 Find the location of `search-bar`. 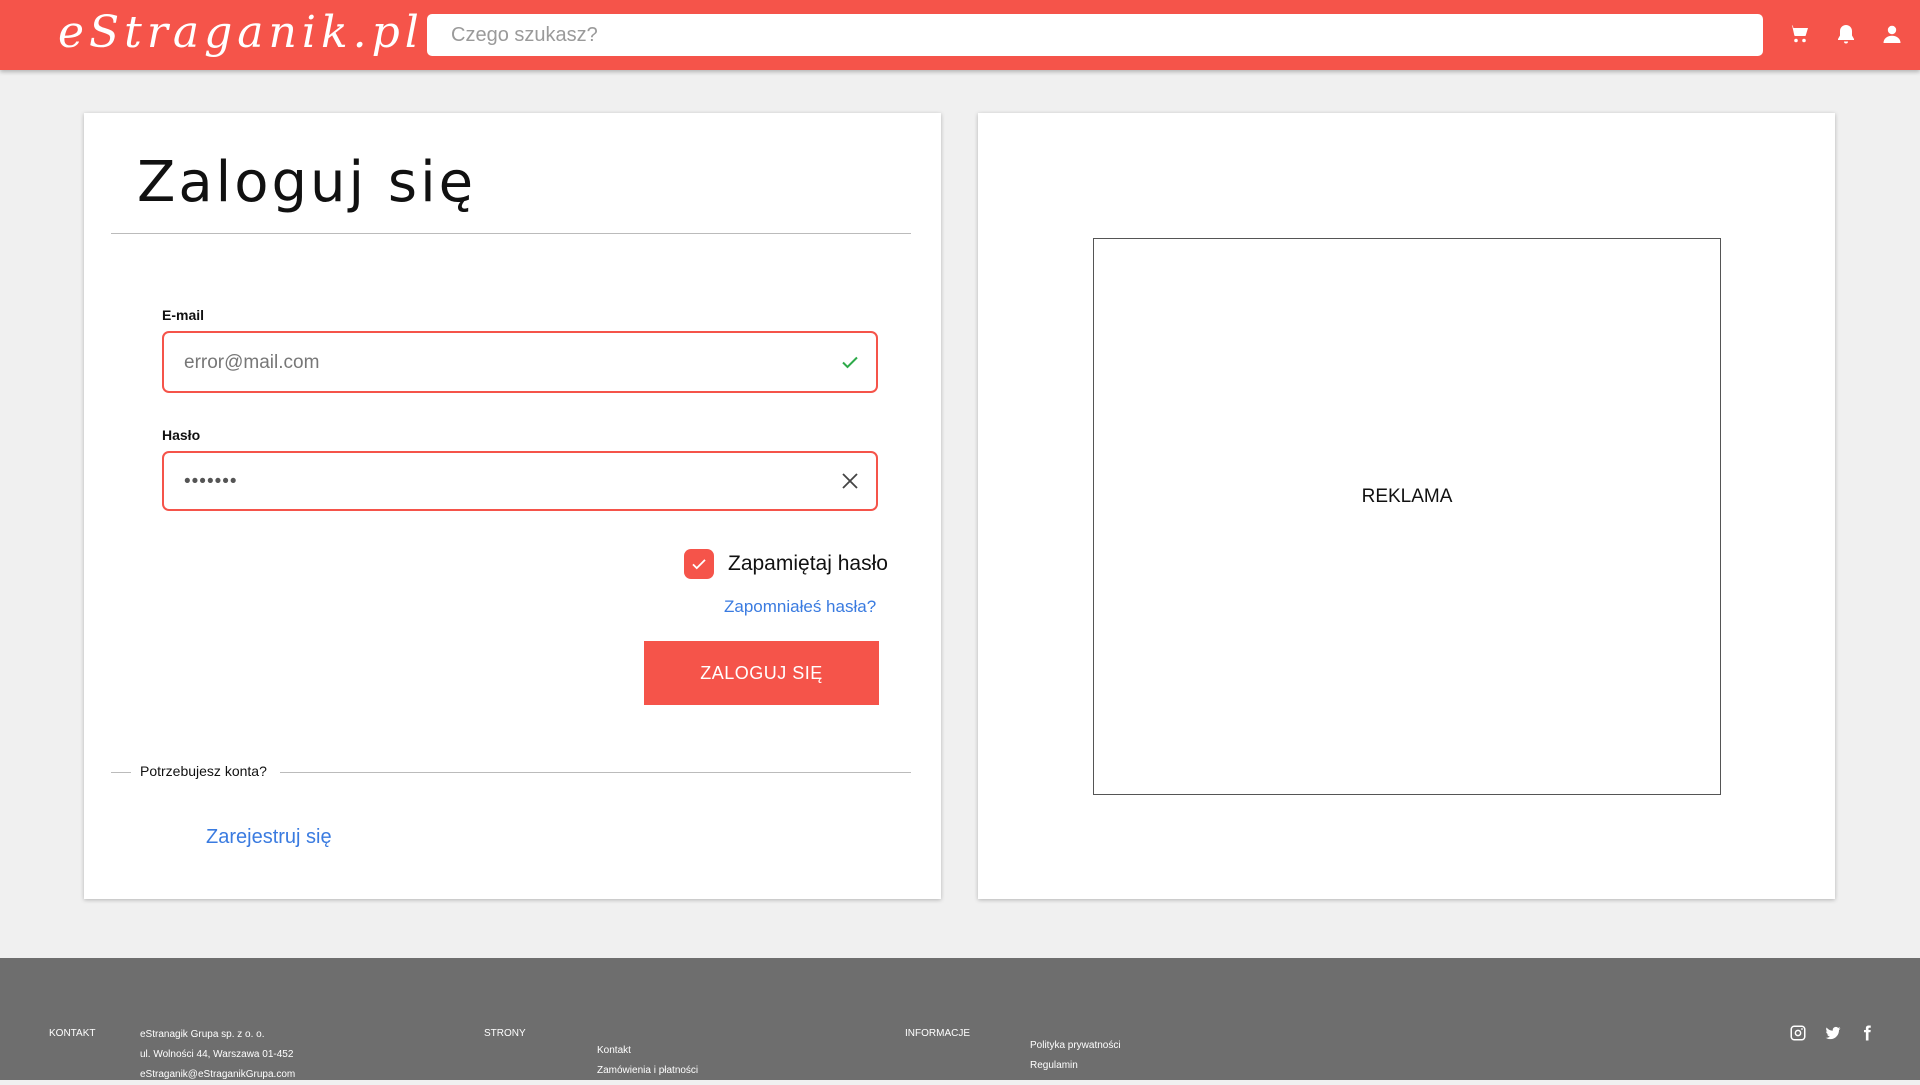

search-bar is located at coordinates (1095, 35).